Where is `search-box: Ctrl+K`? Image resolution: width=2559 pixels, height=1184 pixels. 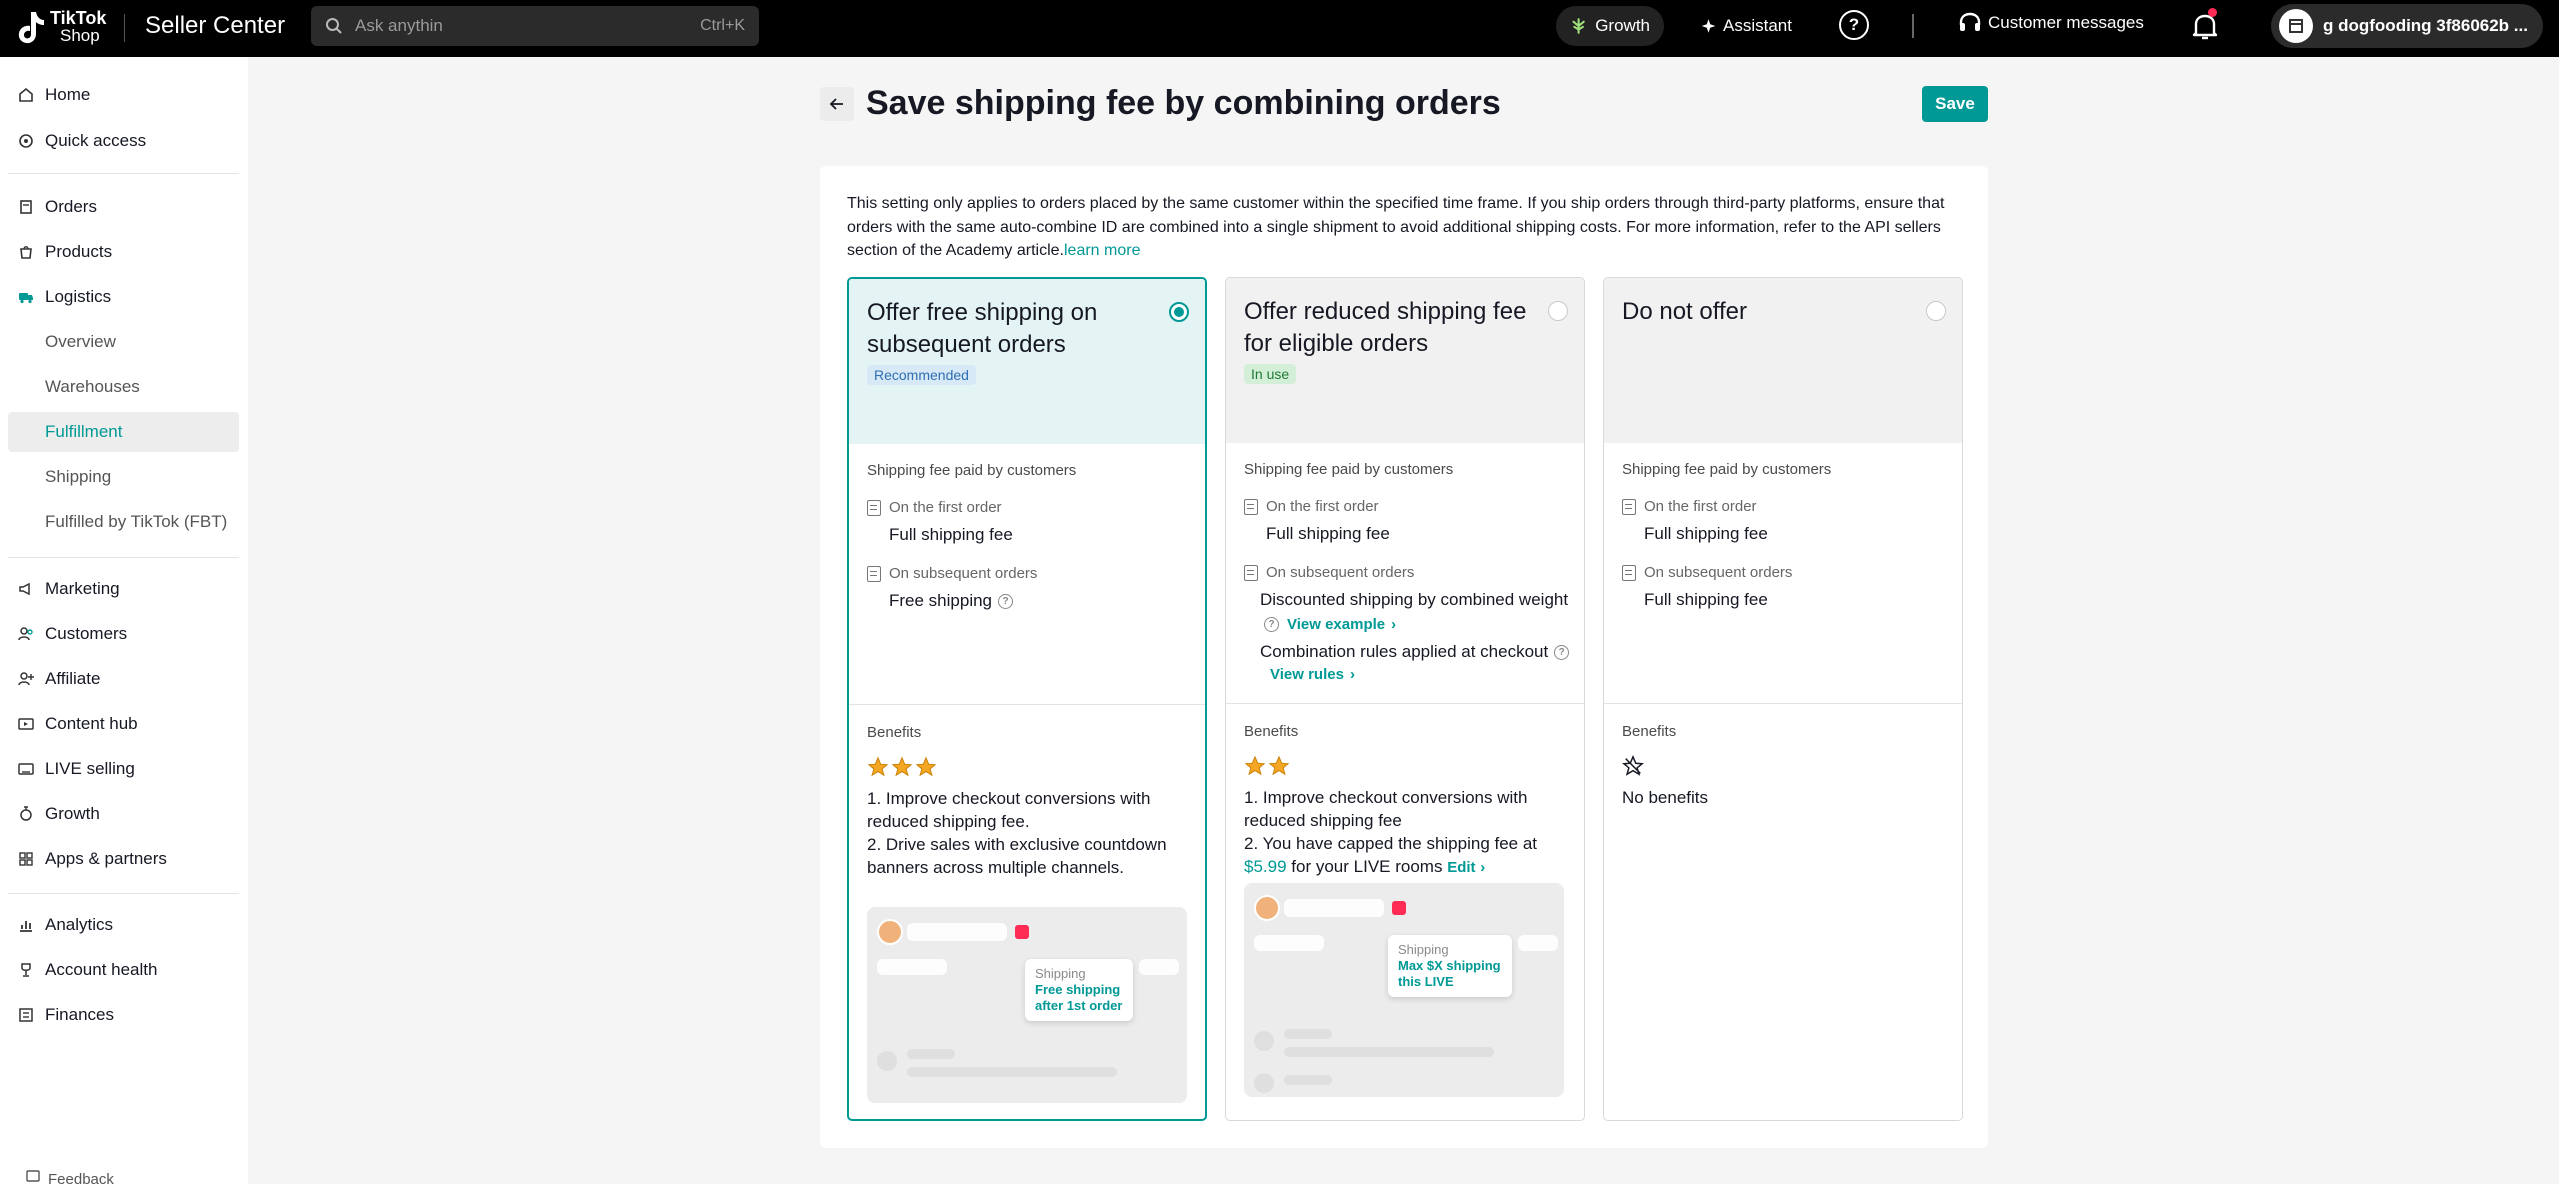 search-box: Ctrl+K is located at coordinates (535, 26).